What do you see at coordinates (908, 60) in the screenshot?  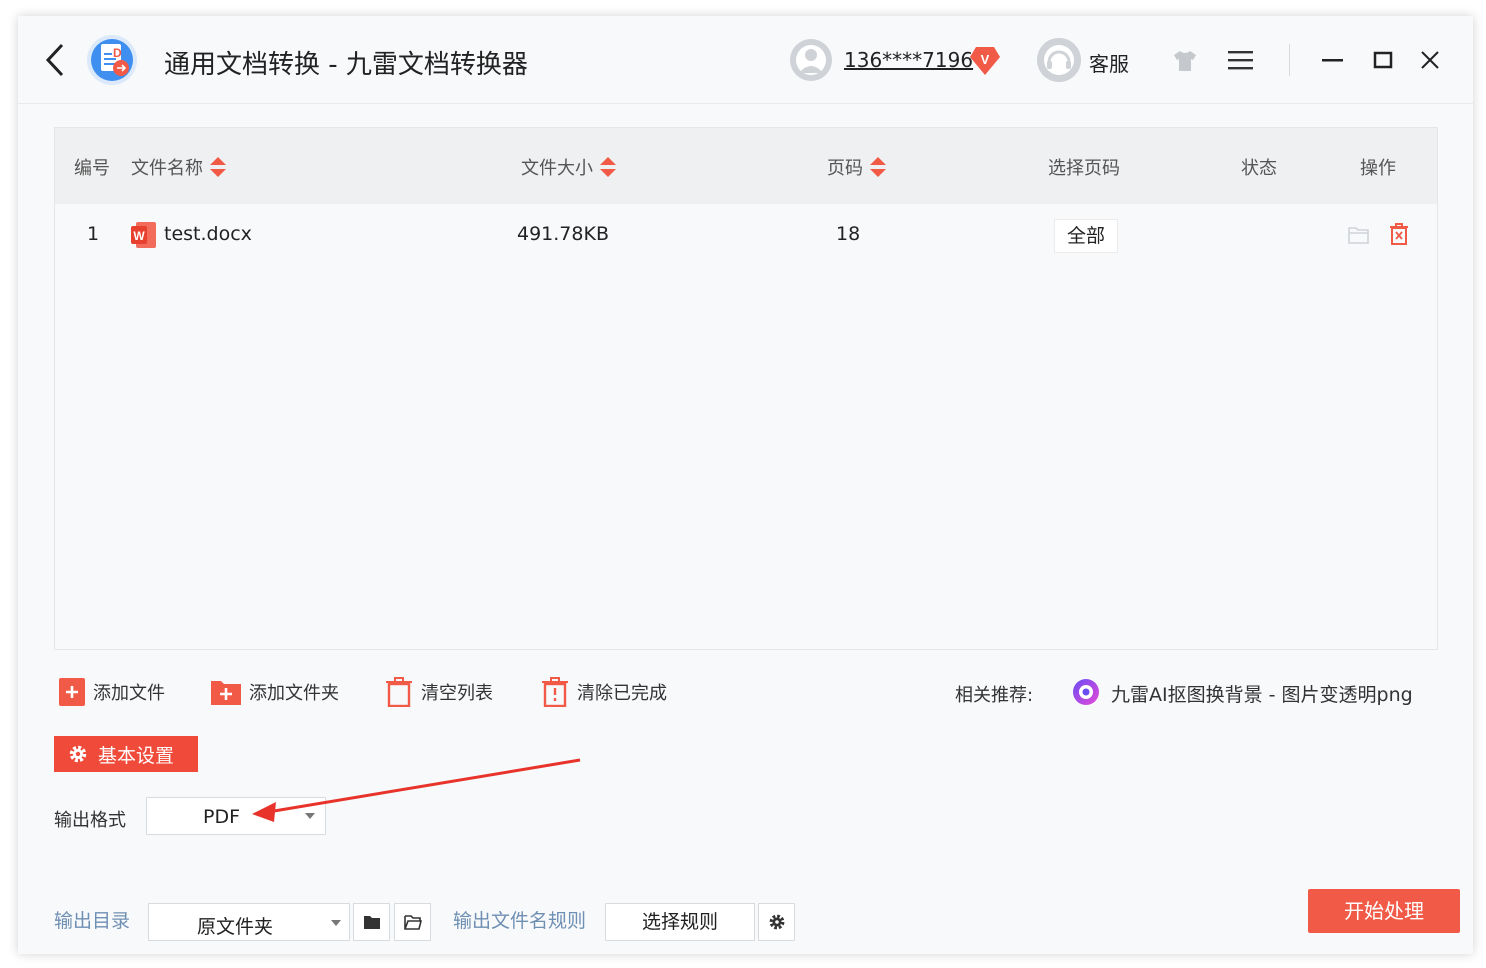 I see `user-name-link: 136****7196` at bounding box center [908, 60].